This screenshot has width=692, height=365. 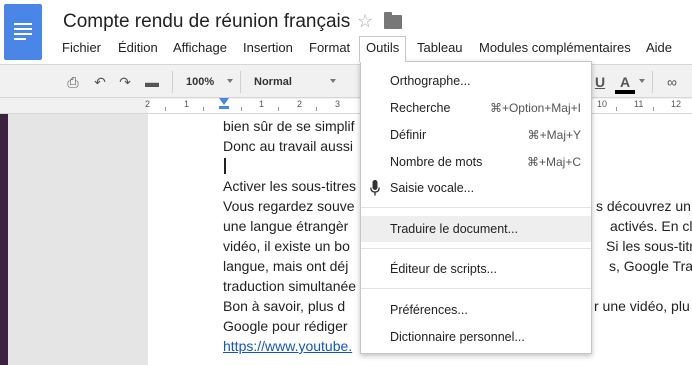 I want to click on star-icon: ☆, so click(x=365, y=21).